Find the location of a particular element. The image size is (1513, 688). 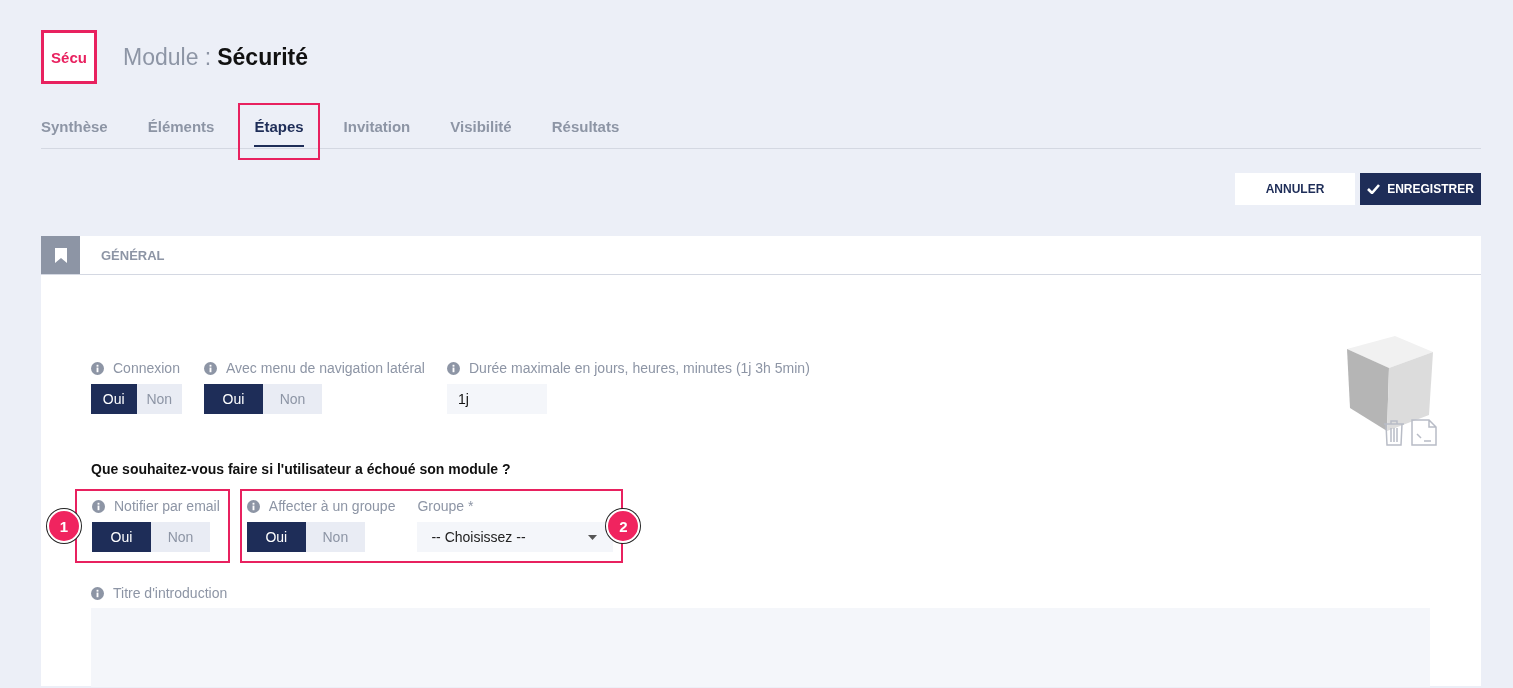

cancel-button: ANNULER is located at coordinates (1295, 189).